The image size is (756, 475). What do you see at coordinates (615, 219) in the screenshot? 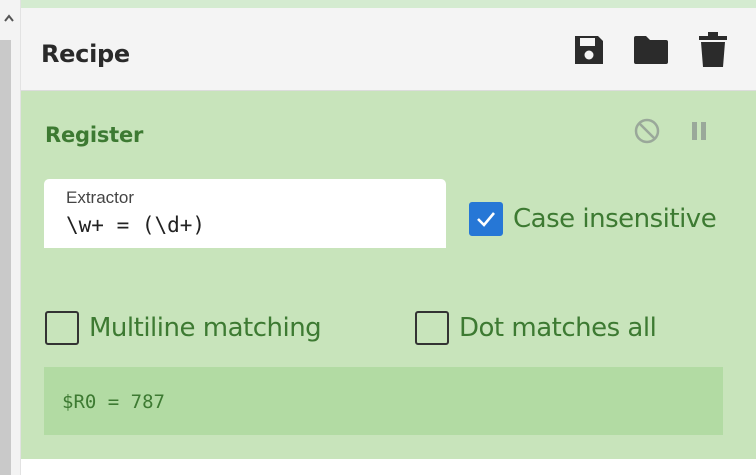
I see `case-insensitive-label: Case insensitive` at bounding box center [615, 219].